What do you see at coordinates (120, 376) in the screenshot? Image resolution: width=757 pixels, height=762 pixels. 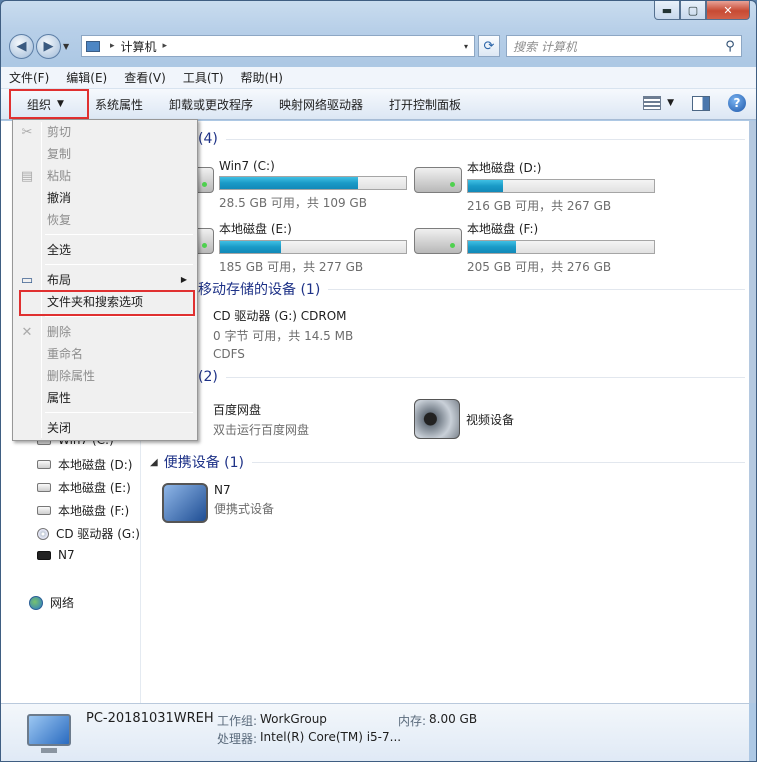 I see `menu-item-remove-properties: 删除属性` at bounding box center [120, 376].